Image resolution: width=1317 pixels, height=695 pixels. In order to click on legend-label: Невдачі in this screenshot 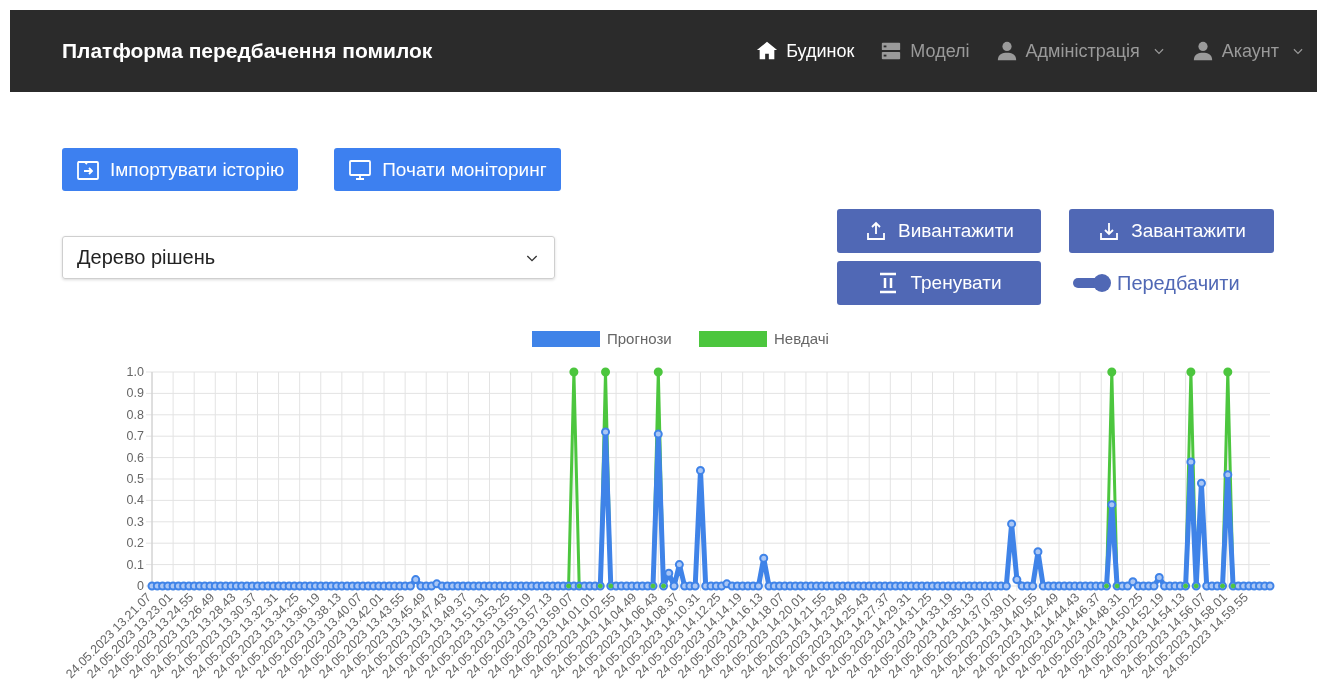, I will do `click(801, 338)`.